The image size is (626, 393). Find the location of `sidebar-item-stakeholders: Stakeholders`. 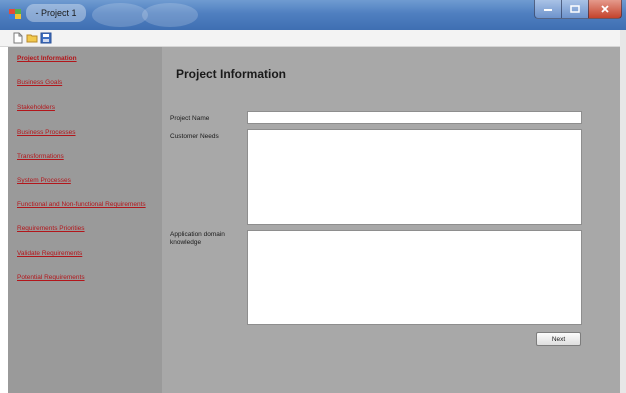

sidebar-item-stakeholders: Stakeholders is located at coordinates (36, 107).